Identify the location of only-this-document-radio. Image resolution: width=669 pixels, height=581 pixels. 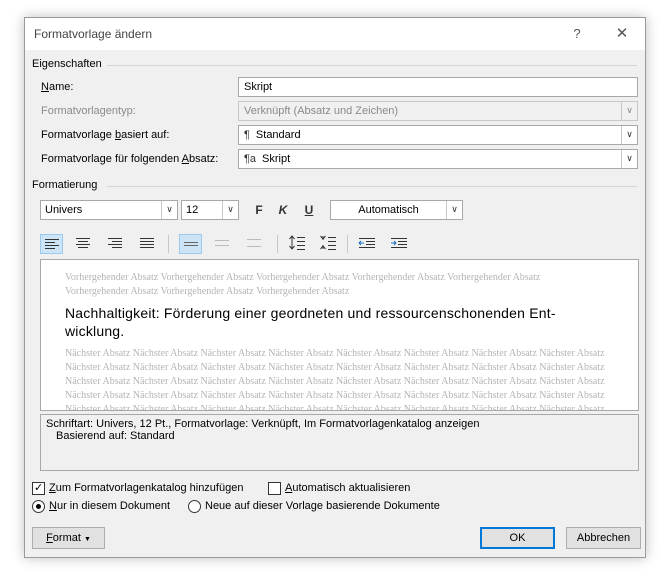
(38, 506).